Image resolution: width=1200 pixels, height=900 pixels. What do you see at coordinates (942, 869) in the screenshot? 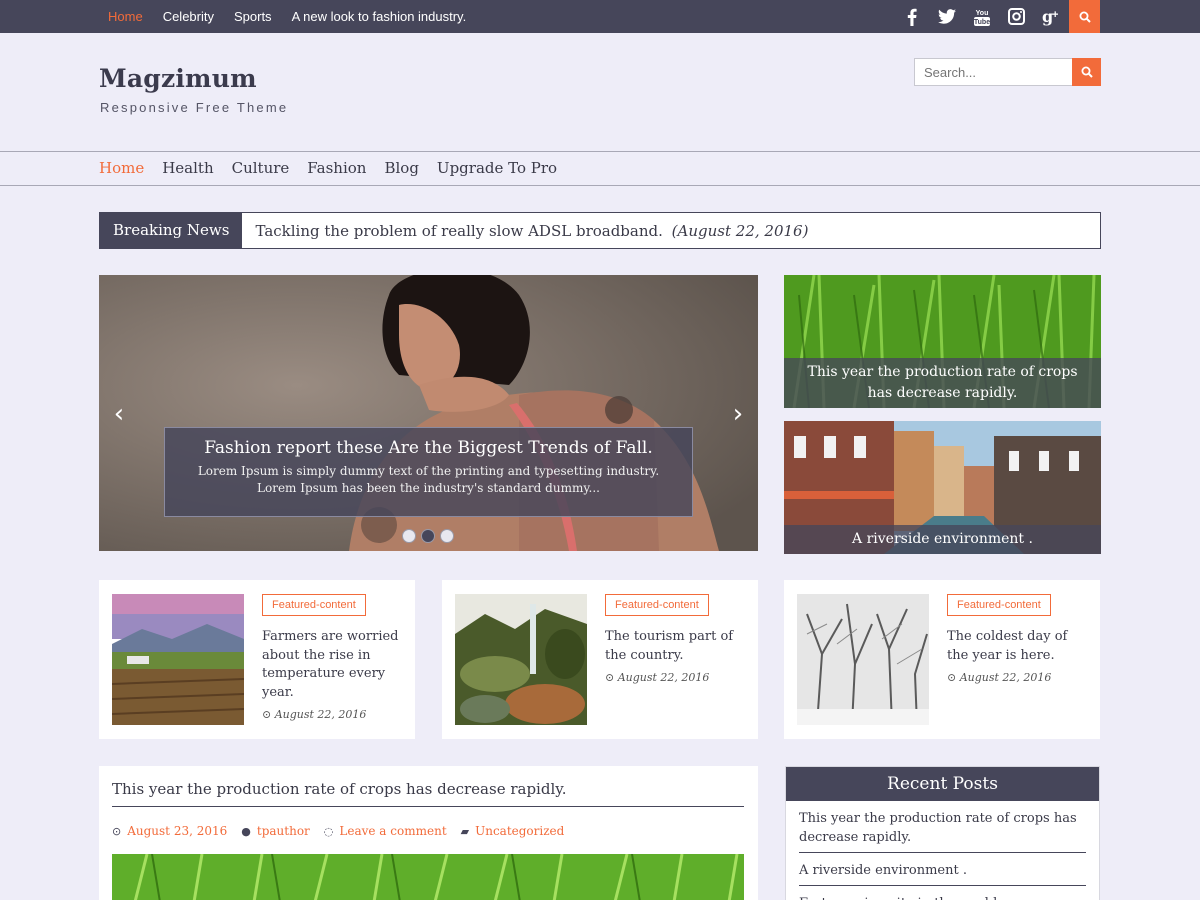
I see `recent-post-item: A riverside environment .` at bounding box center [942, 869].